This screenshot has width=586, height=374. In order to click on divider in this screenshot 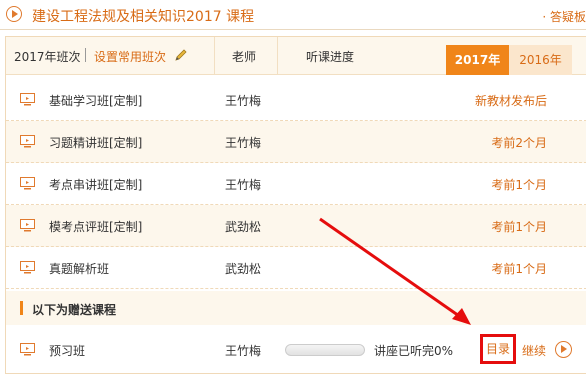, I will do `click(85, 55)`.